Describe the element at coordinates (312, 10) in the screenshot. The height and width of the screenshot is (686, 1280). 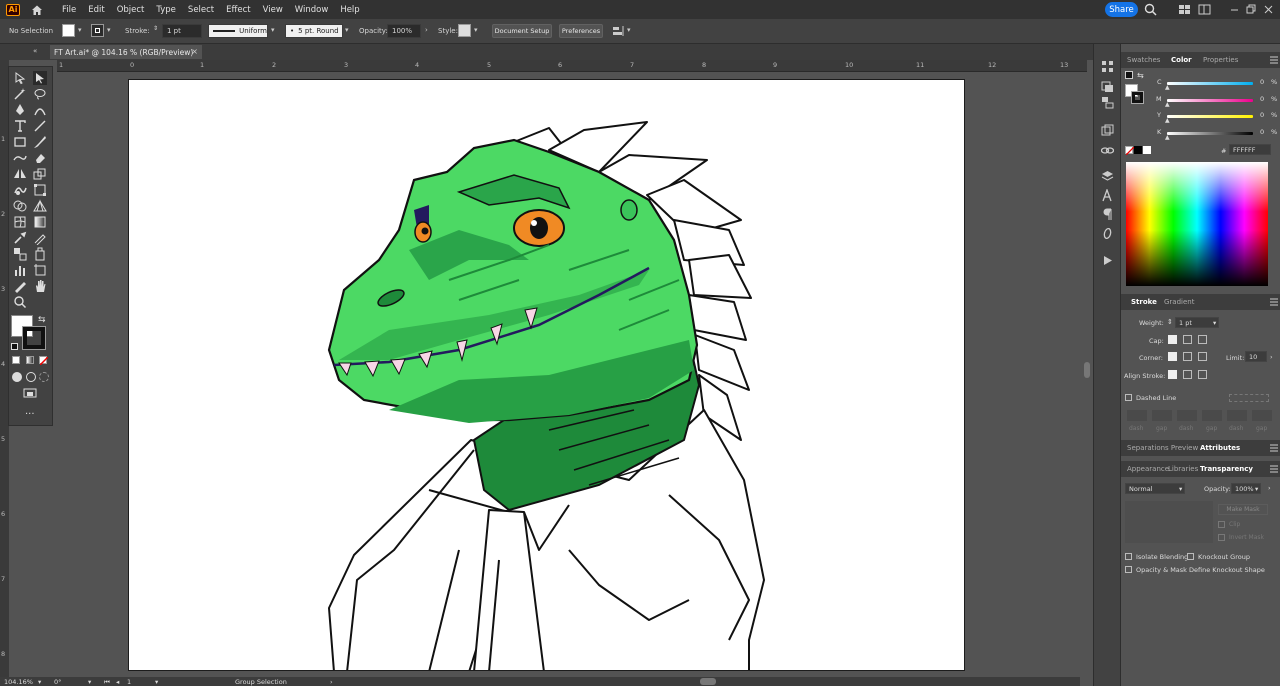
I see `menu-window: Window` at that location.